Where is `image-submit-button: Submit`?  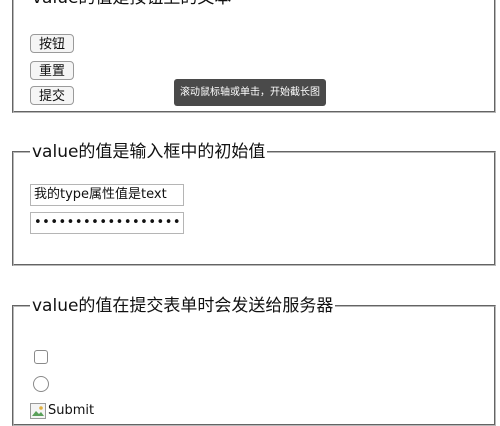
image-submit-button: Submit is located at coordinates (62, 411).